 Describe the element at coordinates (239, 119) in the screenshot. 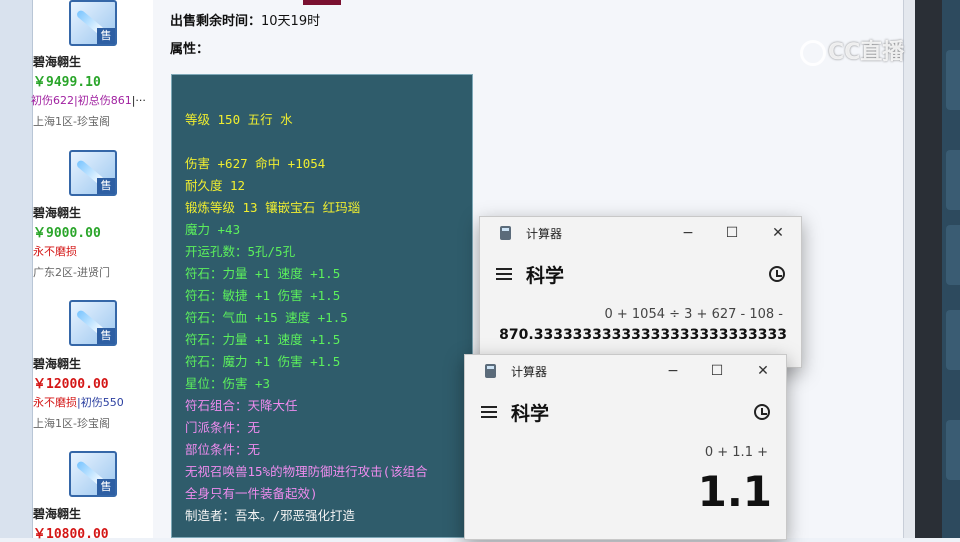

I see `attr-line: 等级 150 五行 水` at that location.